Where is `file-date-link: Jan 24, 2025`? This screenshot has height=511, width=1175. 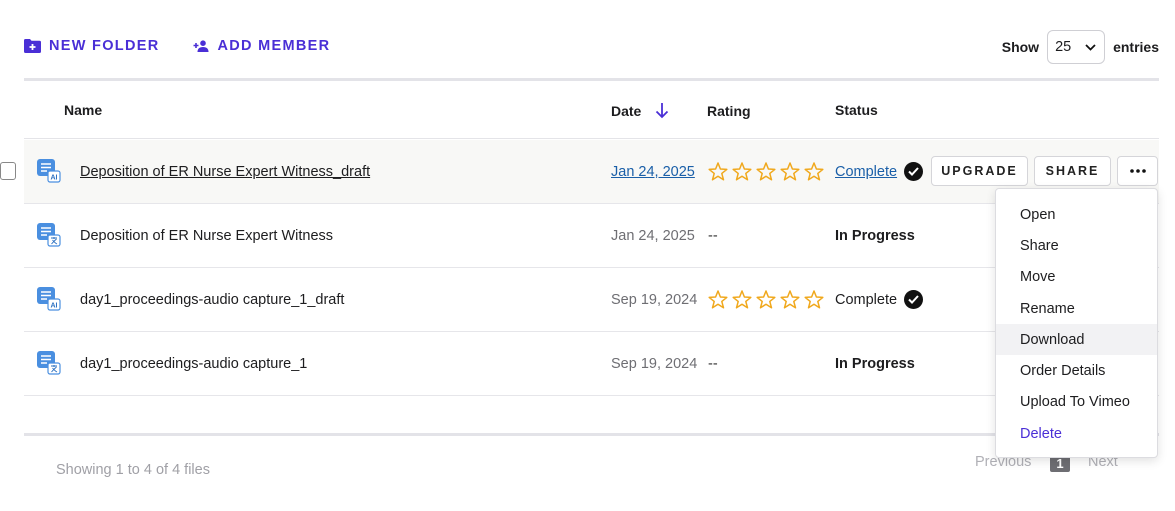
file-date-link: Jan 24, 2025 is located at coordinates (653, 171).